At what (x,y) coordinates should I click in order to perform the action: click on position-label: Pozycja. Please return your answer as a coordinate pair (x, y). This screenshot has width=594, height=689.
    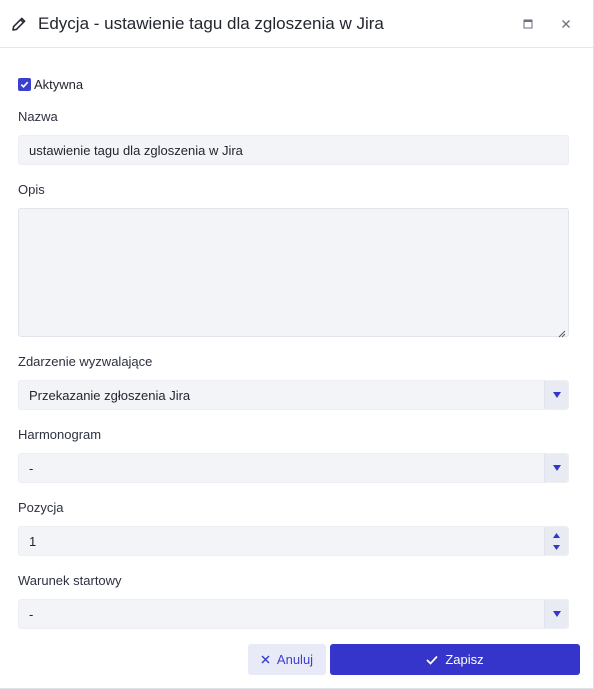
    Looking at the image, I should click on (41, 507).